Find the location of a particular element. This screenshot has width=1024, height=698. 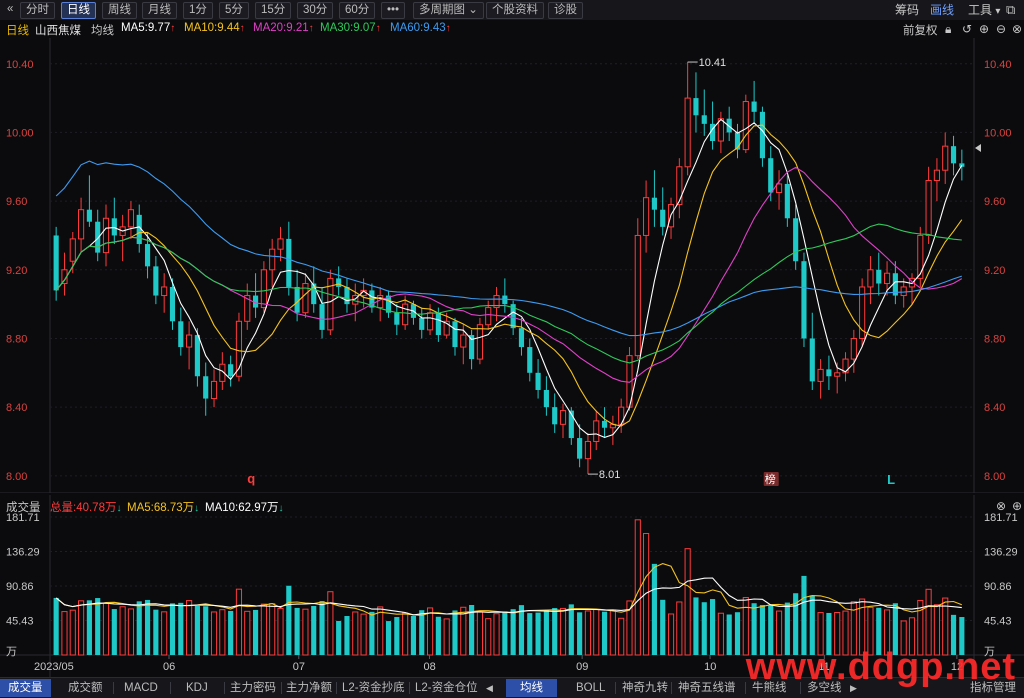

volume-tick-label-right: 45.43 is located at coordinates (998, 621).